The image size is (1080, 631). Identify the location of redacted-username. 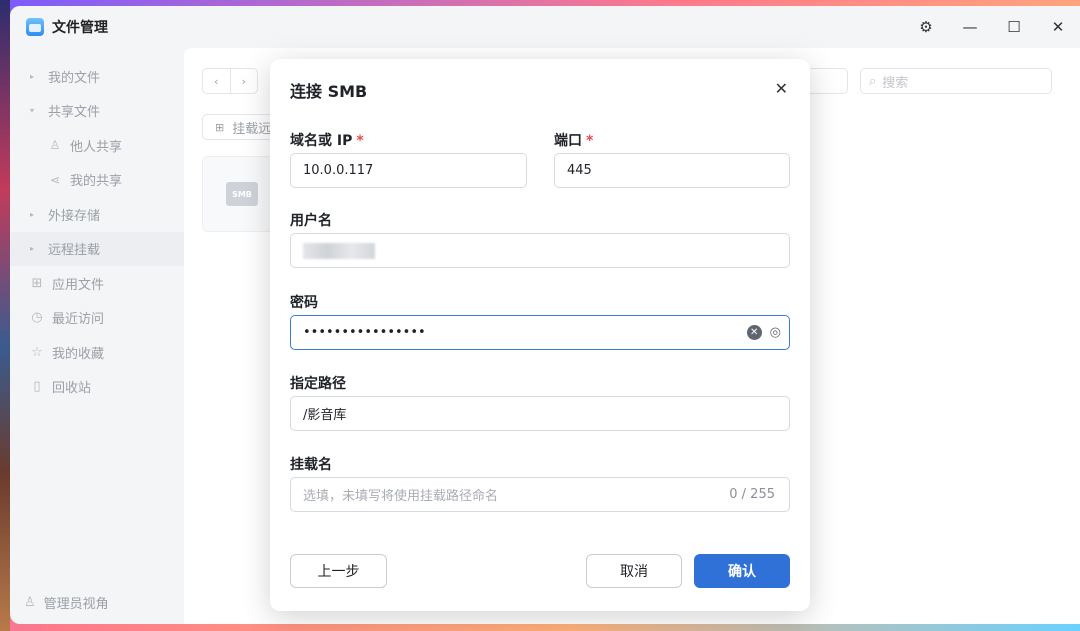
(339, 250).